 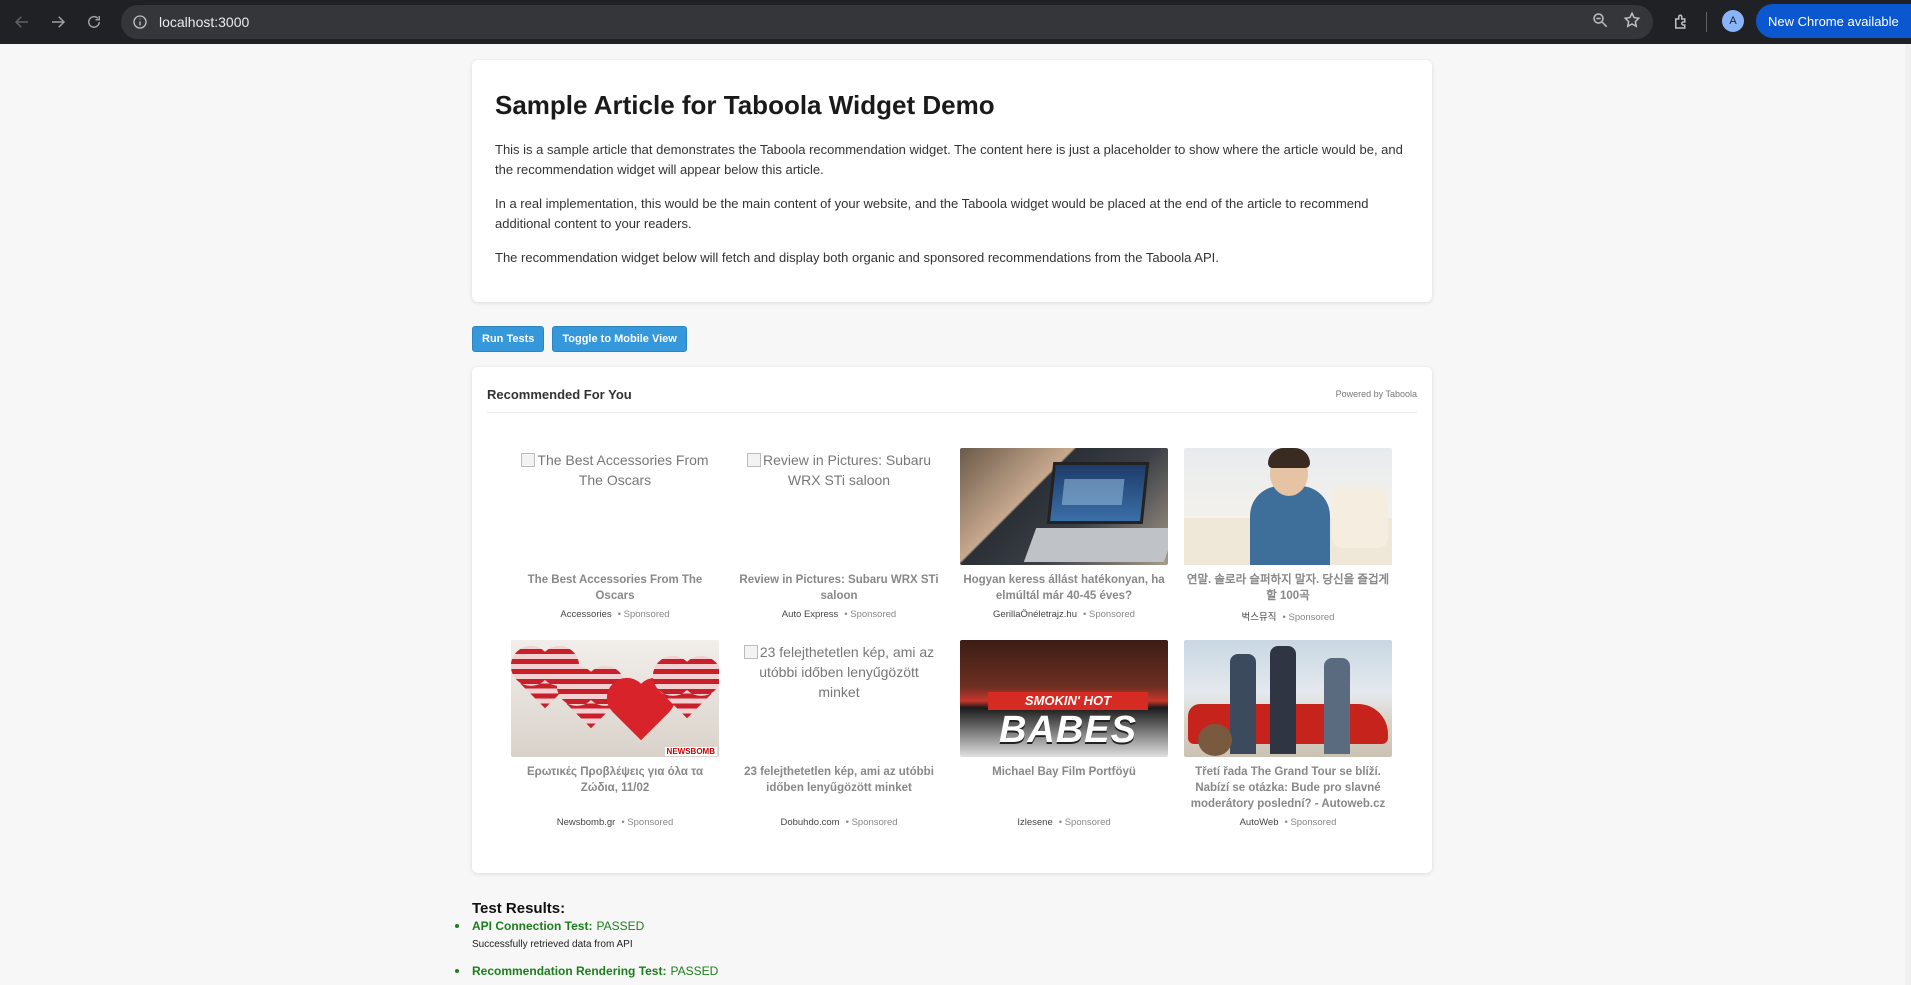 What do you see at coordinates (586, 822) in the screenshot?
I see `recommendation-source: Newsbomb.gr` at bounding box center [586, 822].